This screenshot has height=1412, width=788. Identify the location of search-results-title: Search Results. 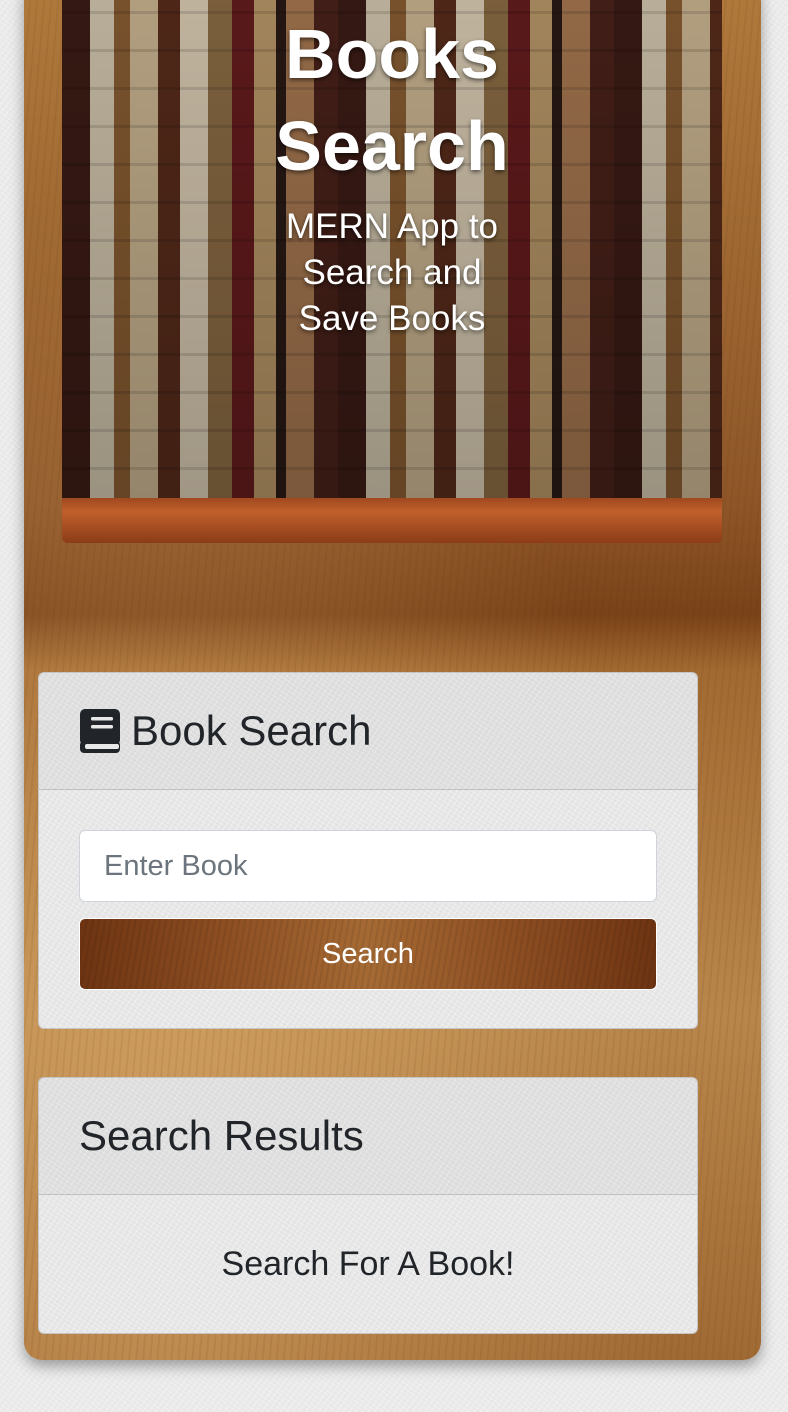
(221, 1135).